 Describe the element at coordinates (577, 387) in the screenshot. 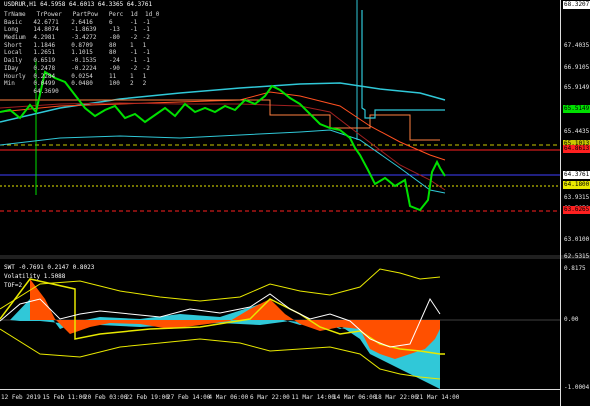

I see `price-axis-label: -1.0004` at that location.